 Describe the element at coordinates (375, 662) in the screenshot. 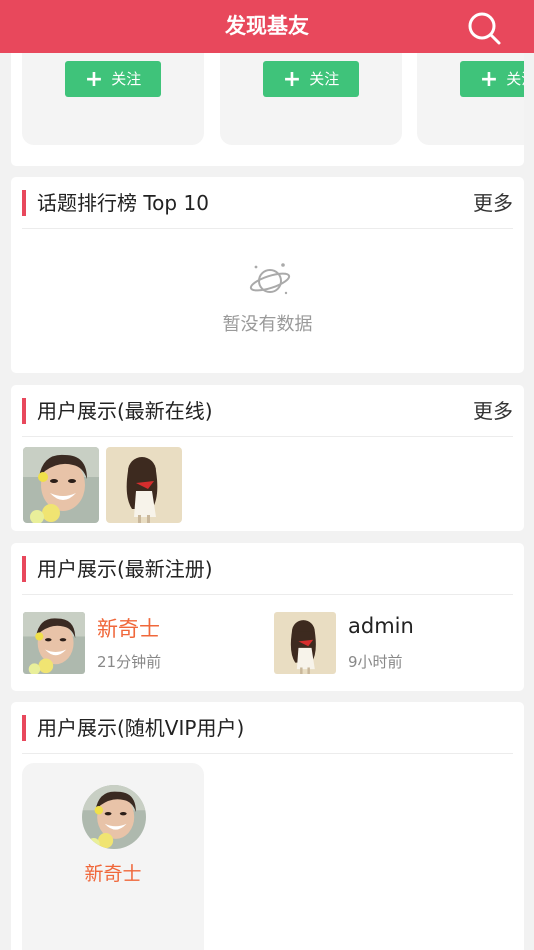

I see `user-time: 9小时前` at that location.